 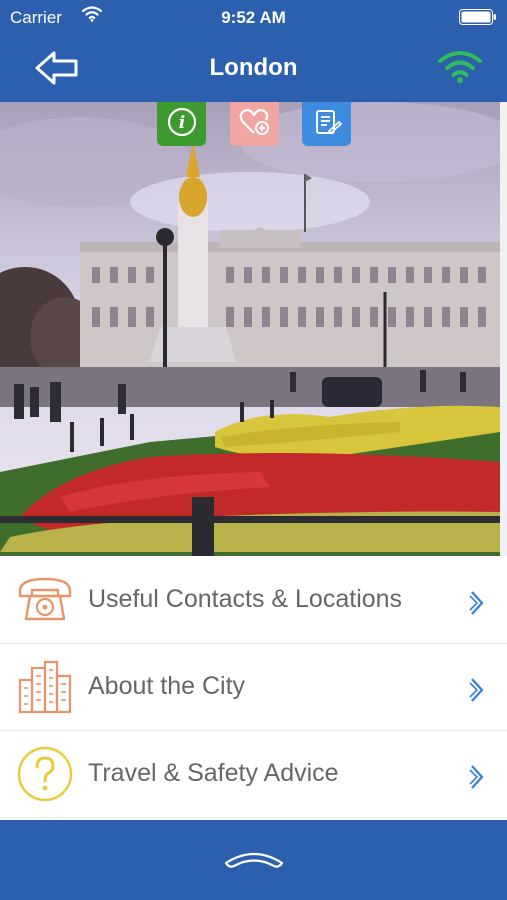 I want to click on drawer-handle-icon, so click(x=254, y=861).